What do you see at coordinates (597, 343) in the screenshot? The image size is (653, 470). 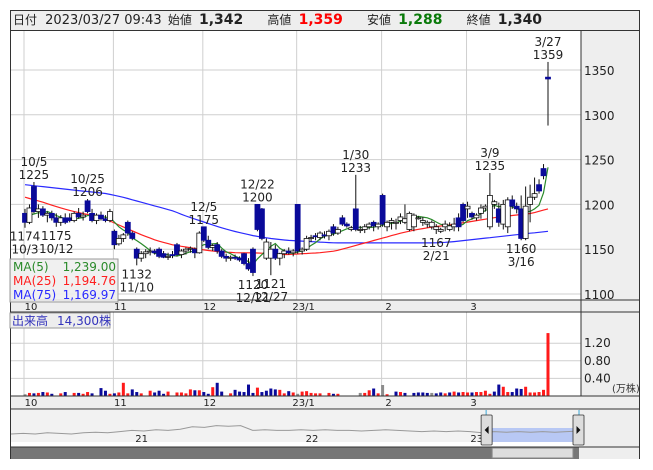 I see `volume-tick-label: 1.20` at bounding box center [597, 343].